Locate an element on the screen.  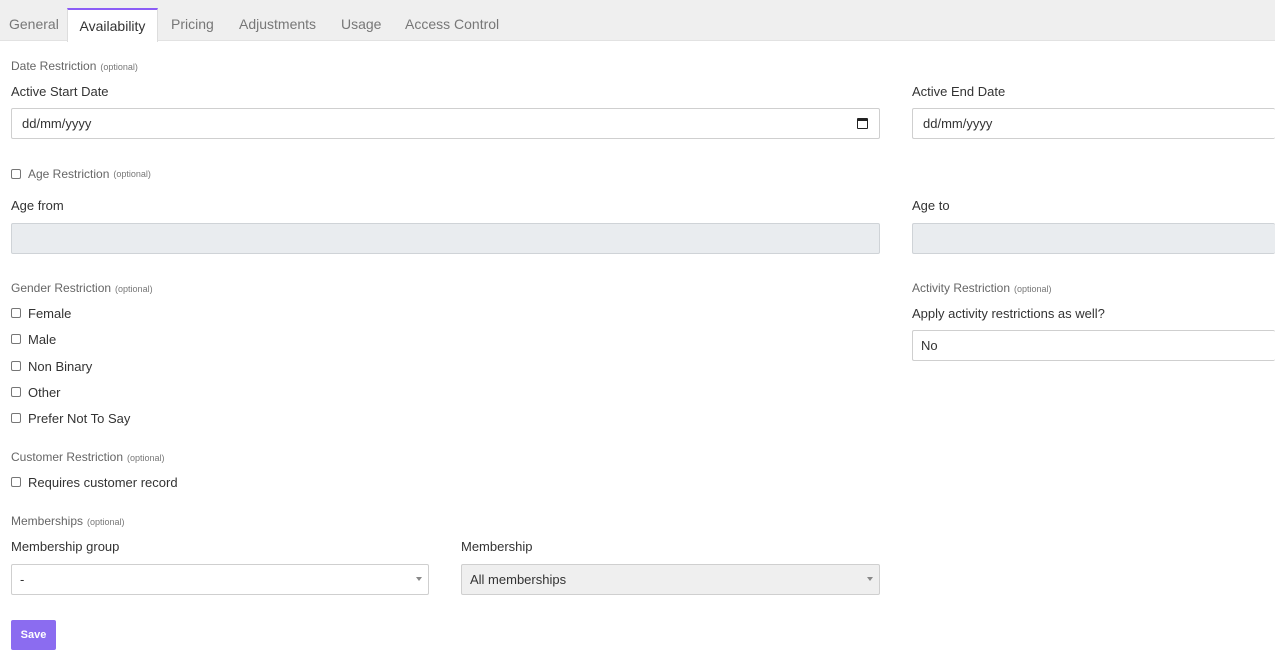
requires-customer-record-label: Requires customer record is located at coordinates (103, 482).